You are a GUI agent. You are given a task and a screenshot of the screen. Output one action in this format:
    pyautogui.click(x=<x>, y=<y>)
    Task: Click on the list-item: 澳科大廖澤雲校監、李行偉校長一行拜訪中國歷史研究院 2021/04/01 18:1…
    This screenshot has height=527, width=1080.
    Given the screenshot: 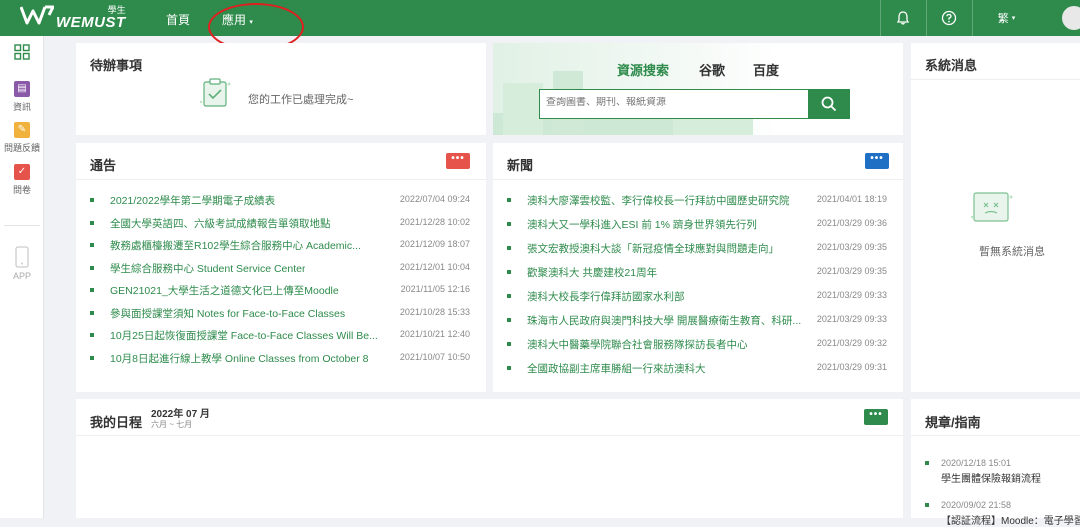 What is the action you would take?
    pyautogui.click(x=697, y=200)
    